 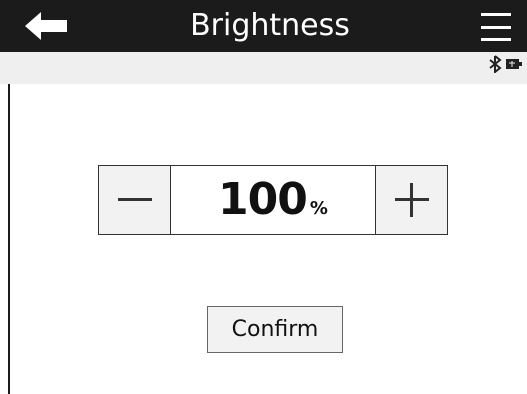 I want to click on page-title: Brightness, so click(x=270, y=25).